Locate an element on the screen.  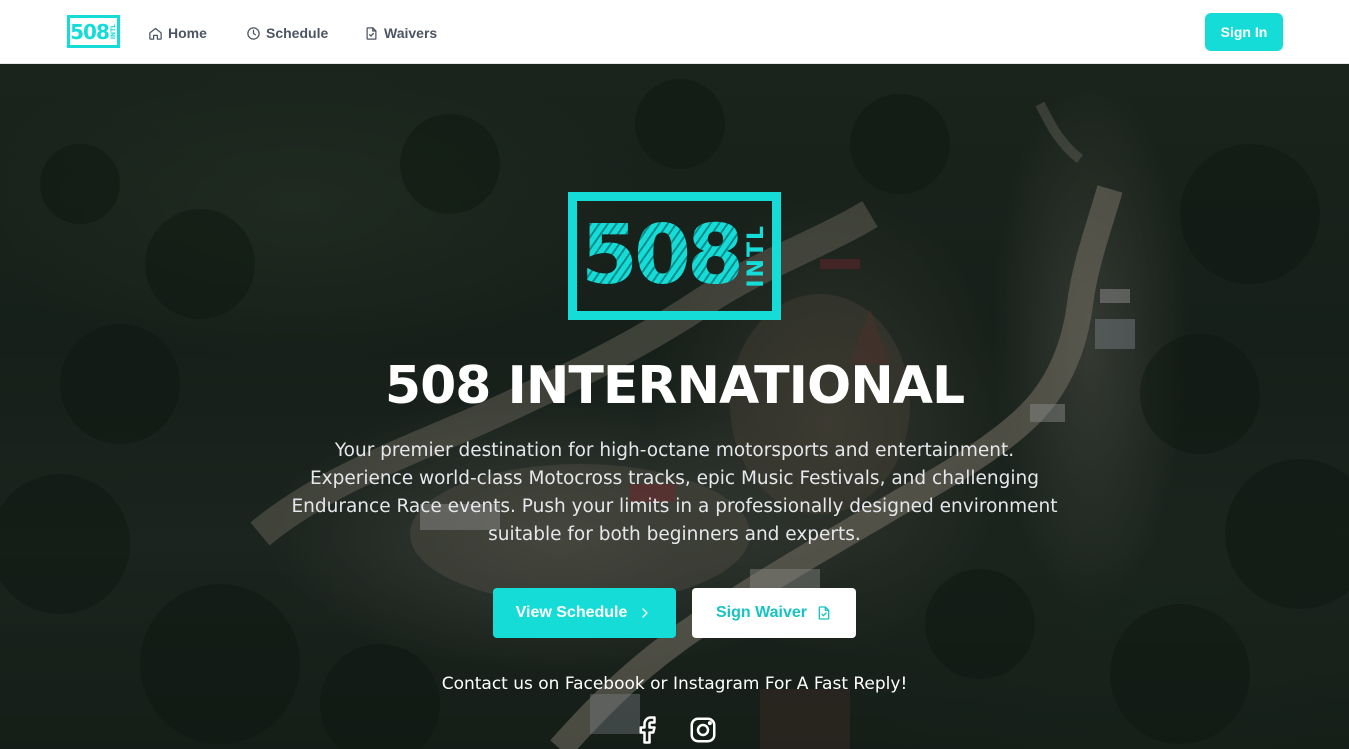
sign-waiver-label: Sign Waiver is located at coordinates (761, 612).